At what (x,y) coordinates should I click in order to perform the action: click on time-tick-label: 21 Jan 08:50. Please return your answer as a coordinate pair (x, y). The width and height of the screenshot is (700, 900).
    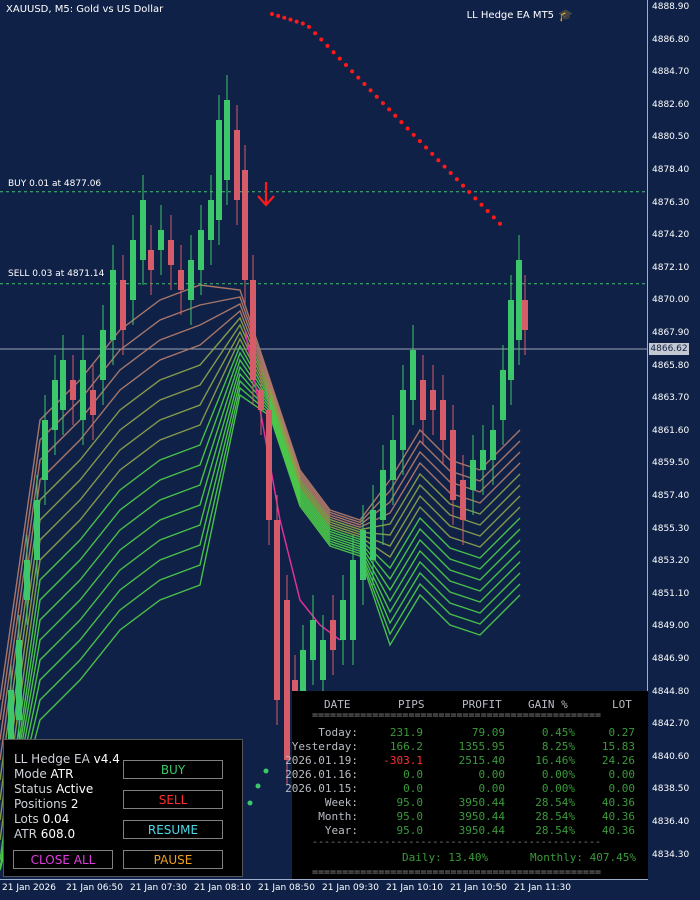
    Looking at the image, I should click on (286, 888).